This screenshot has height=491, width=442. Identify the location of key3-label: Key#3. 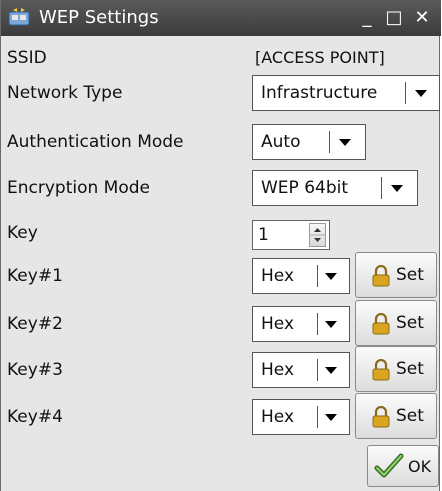
(35, 370).